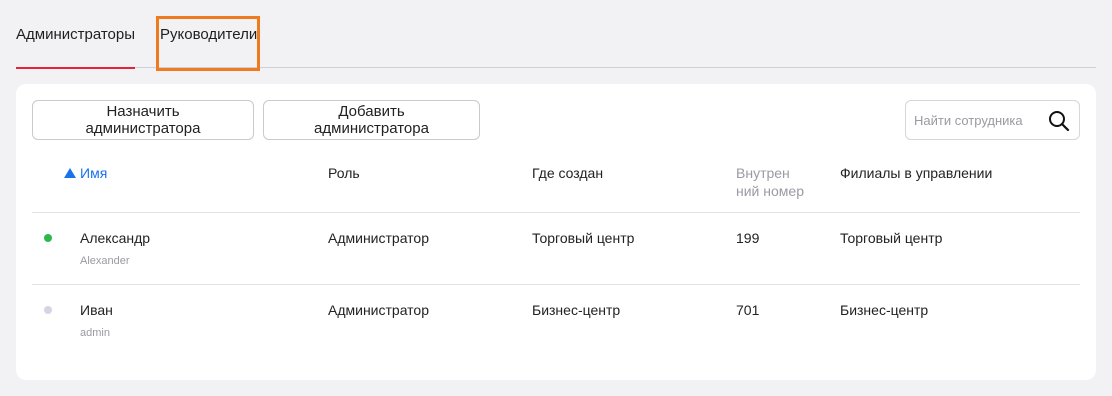 The height and width of the screenshot is (396, 1112). Describe the element at coordinates (748, 310) in the screenshot. I see `row-extension: 701` at that location.